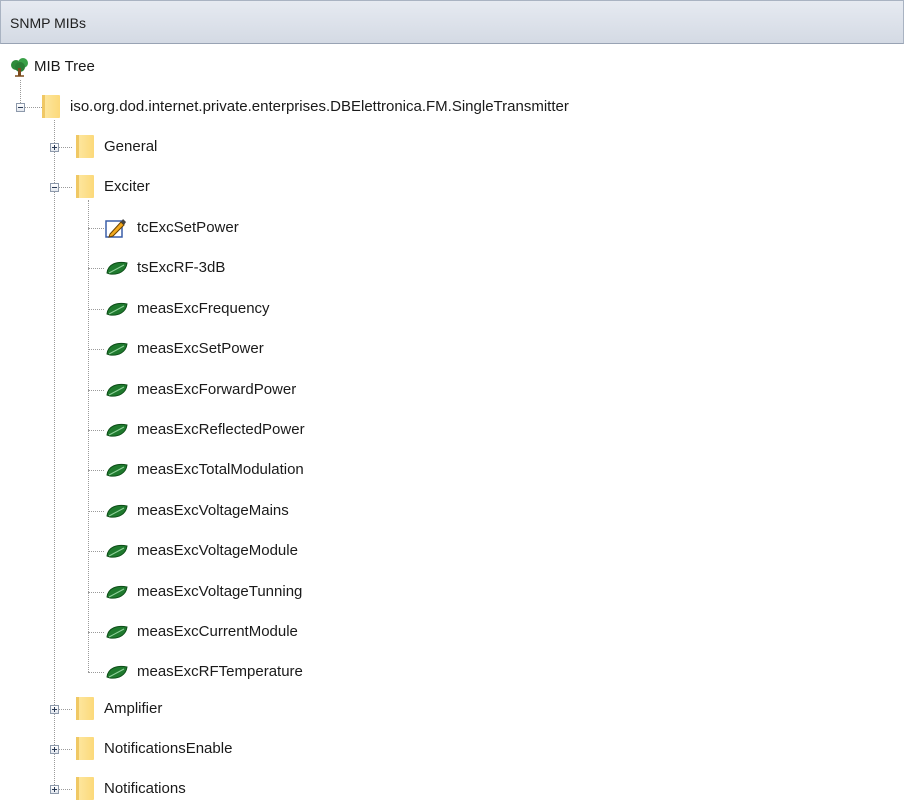 This screenshot has height=804, width=906. What do you see at coordinates (20, 107) in the screenshot?
I see `module-collapse-toggle` at bounding box center [20, 107].